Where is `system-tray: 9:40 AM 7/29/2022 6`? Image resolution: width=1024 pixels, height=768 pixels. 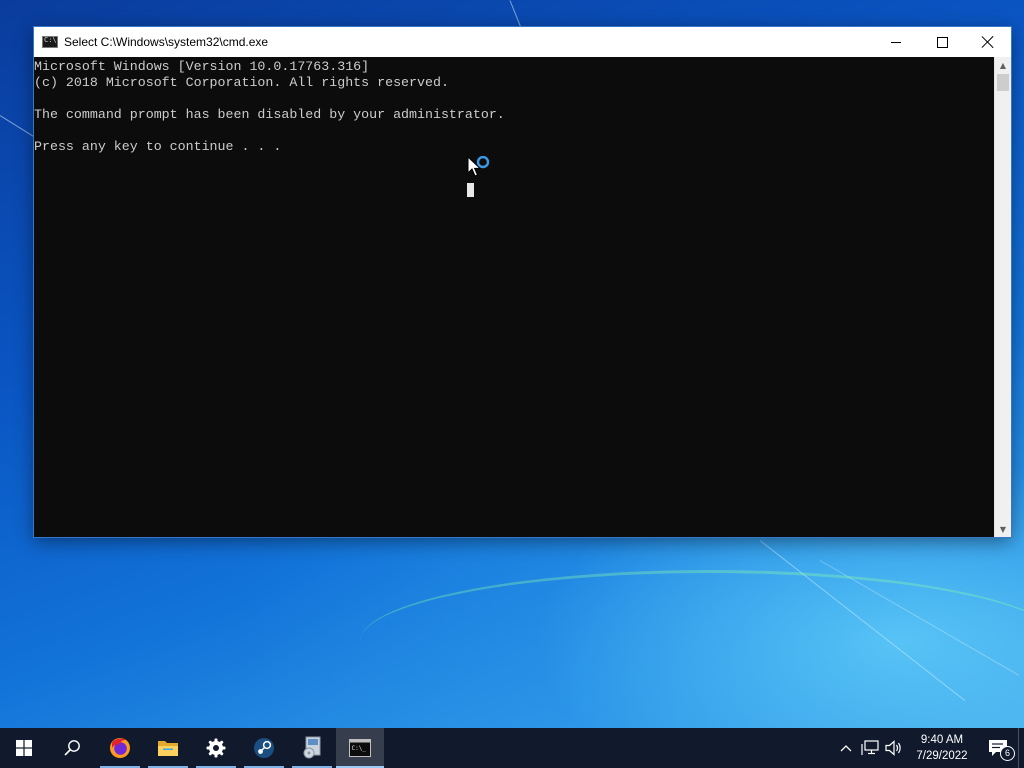
system-tray: 9:40 AM 7/29/2022 6 is located at coordinates (929, 748).